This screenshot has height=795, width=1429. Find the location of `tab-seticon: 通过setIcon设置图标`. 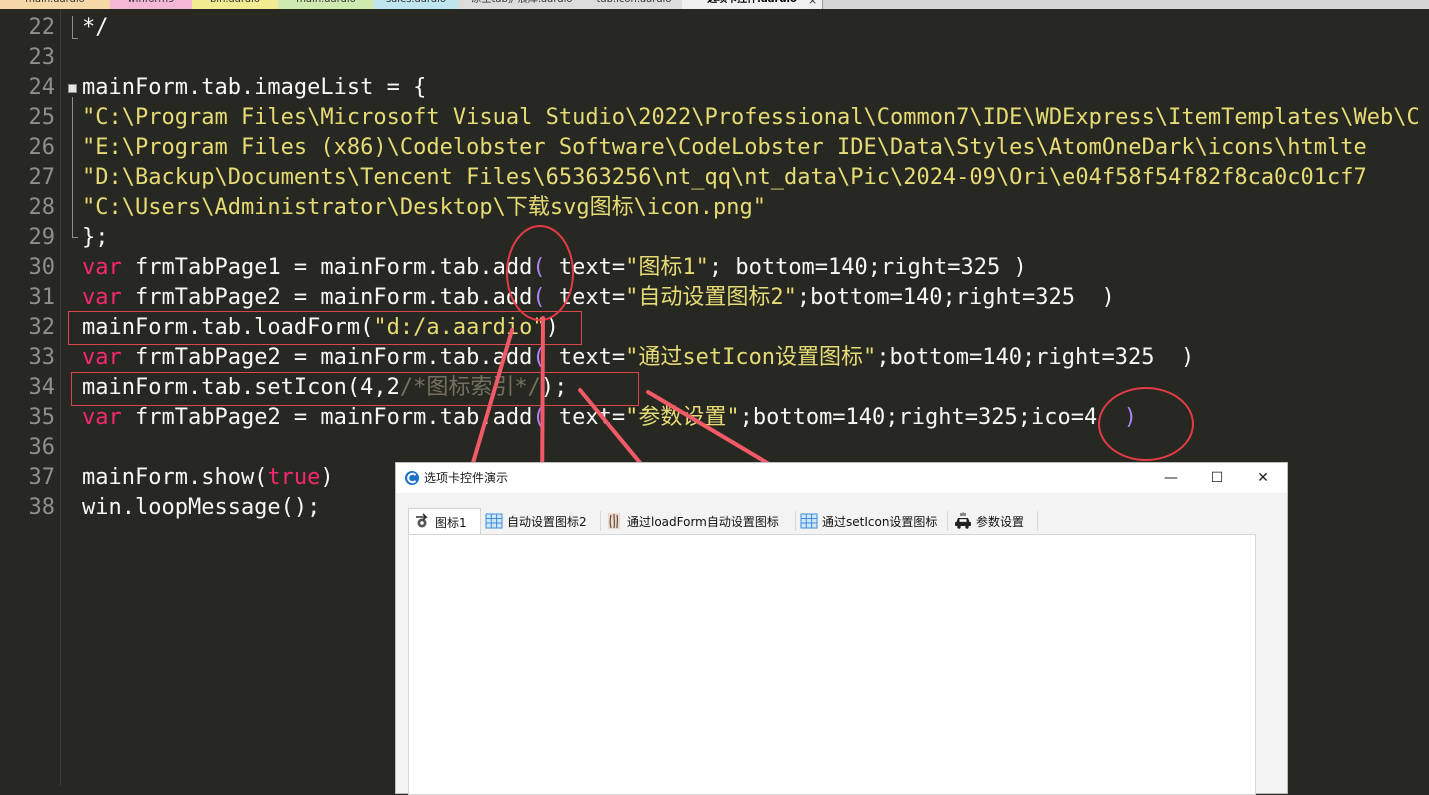

tab-seticon: 通过setIcon设置图标 is located at coordinates (871, 521).